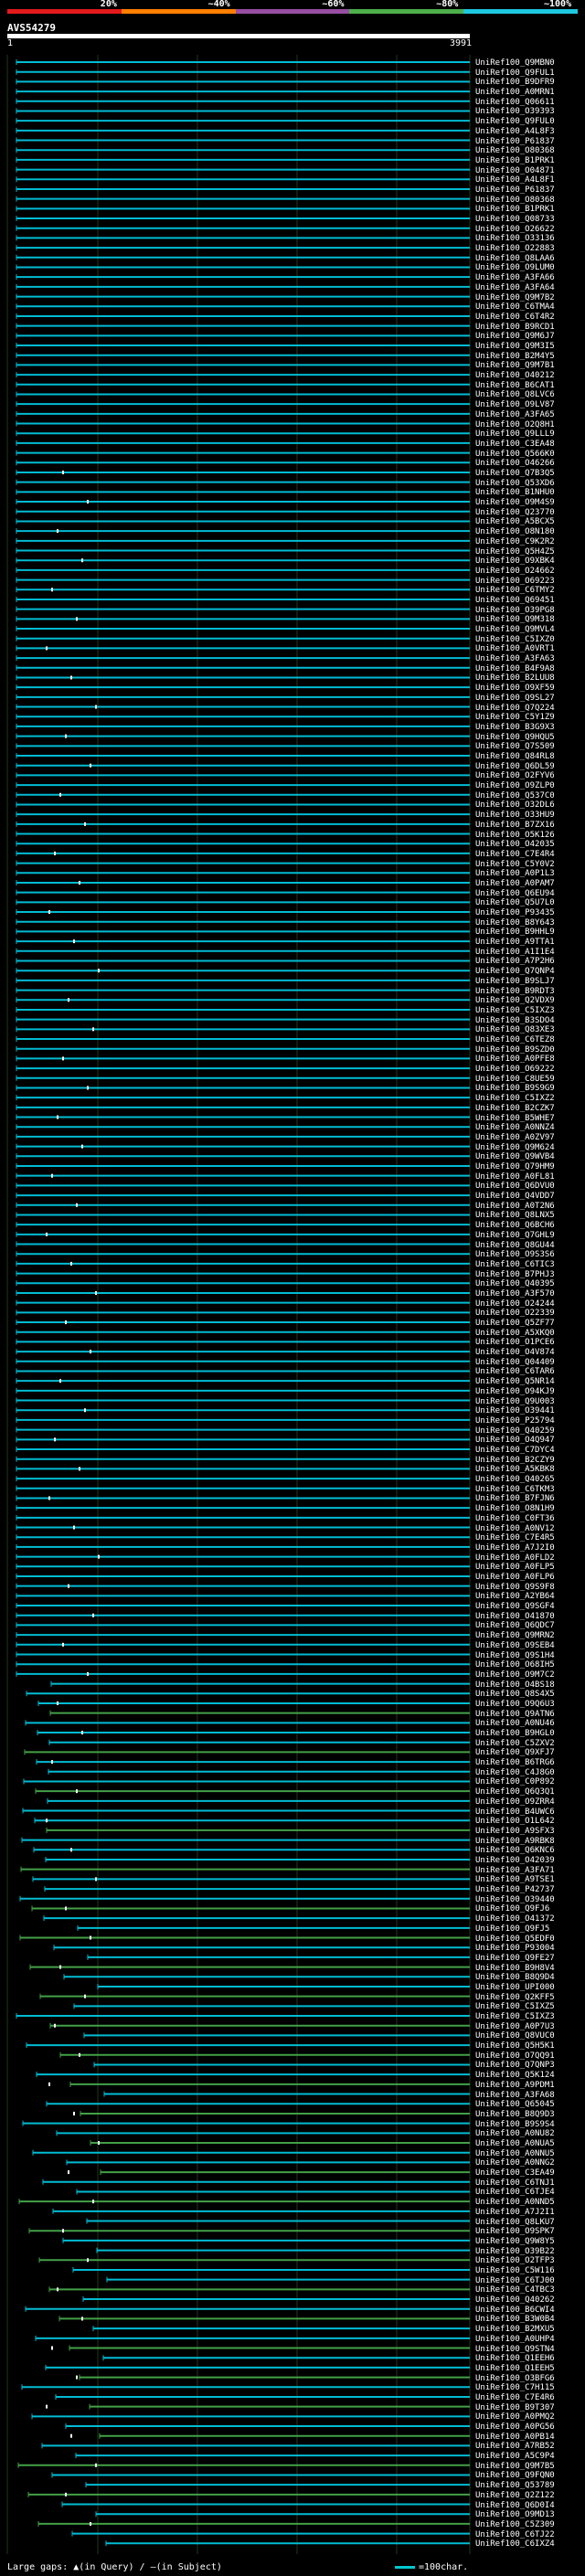 This screenshot has height=2576, width=585. I want to click on hit-label: UniRef100_B2M4Y5, so click(515, 356).